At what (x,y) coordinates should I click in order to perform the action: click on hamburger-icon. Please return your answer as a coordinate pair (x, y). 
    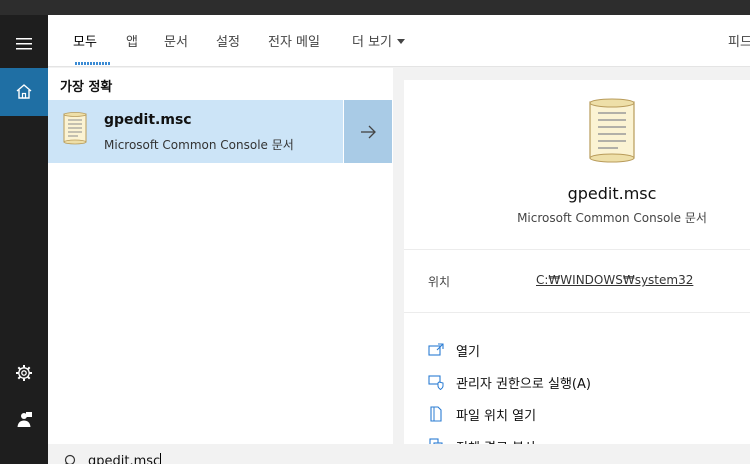
    Looking at the image, I should click on (24, 44).